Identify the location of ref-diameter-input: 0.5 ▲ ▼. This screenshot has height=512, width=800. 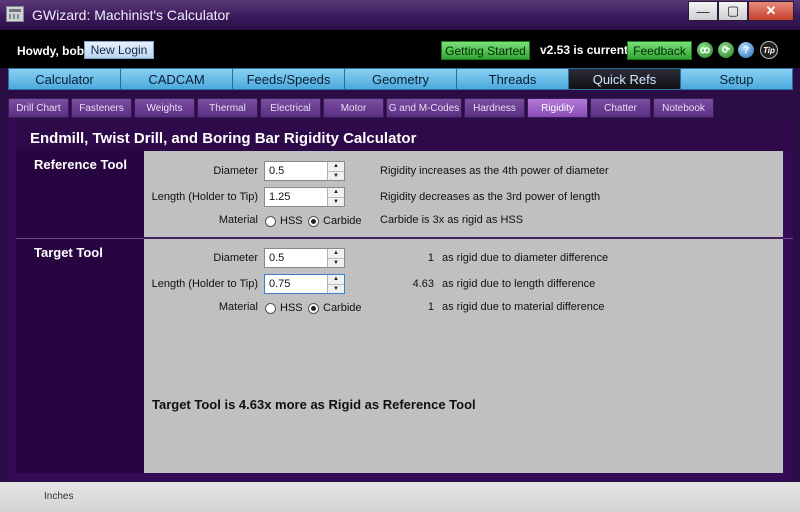
(304, 171).